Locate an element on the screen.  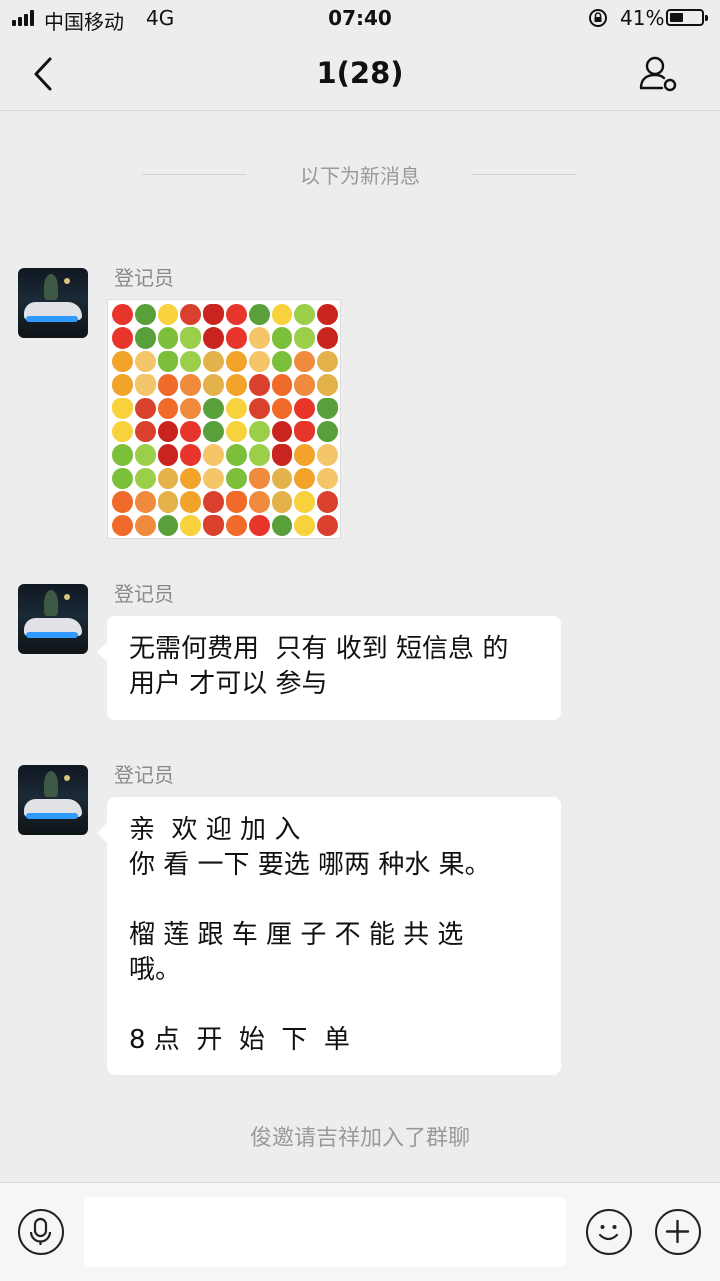
message-line: 榴 莲 跟 车 厘 子 不 能 共 选 is located at coordinates (296, 935).